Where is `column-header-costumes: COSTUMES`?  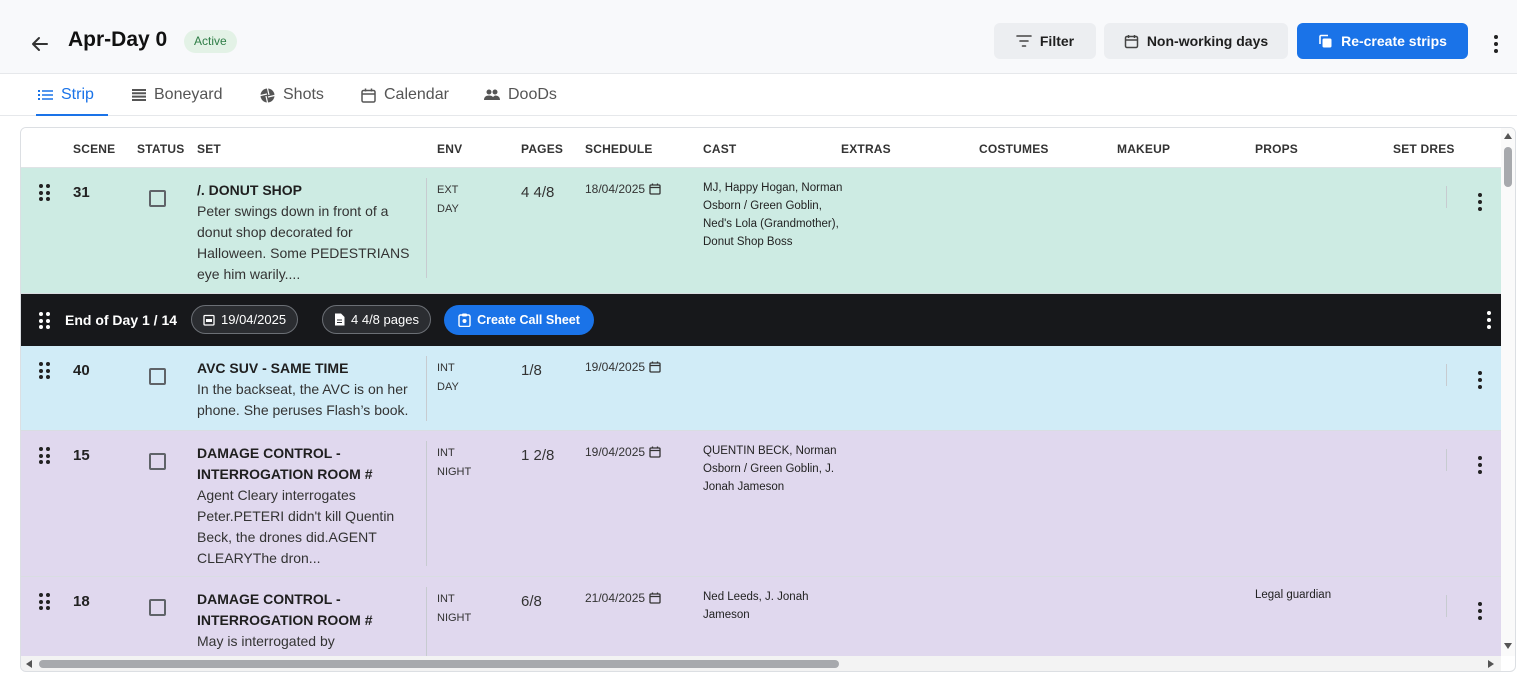 column-header-costumes: COSTUMES is located at coordinates (1014, 149).